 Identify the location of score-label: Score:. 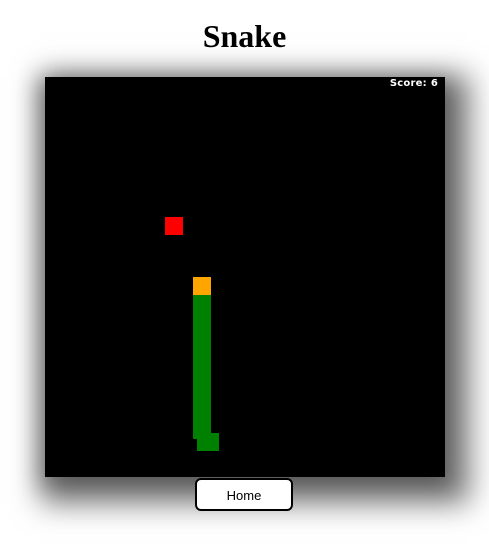
(408, 83).